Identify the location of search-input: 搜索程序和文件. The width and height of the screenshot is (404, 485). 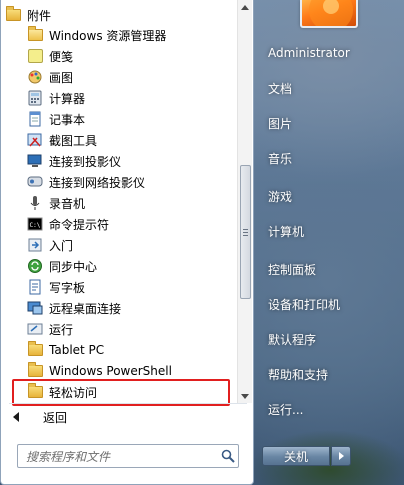
(128, 456).